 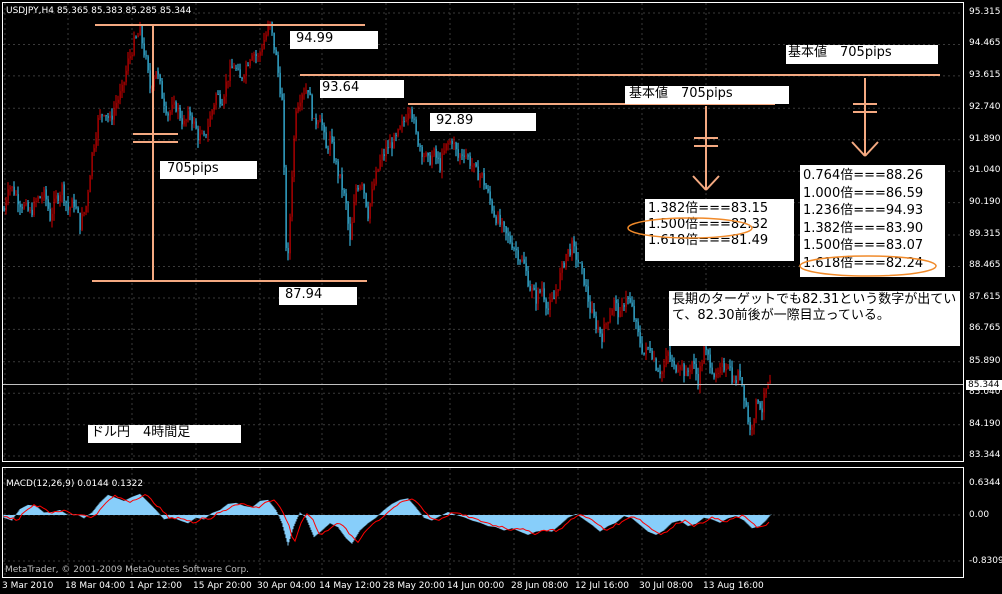 What do you see at coordinates (708, 240) in the screenshot?
I see `fib-mid-row-3: 1.618倍===81.49` at bounding box center [708, 240].